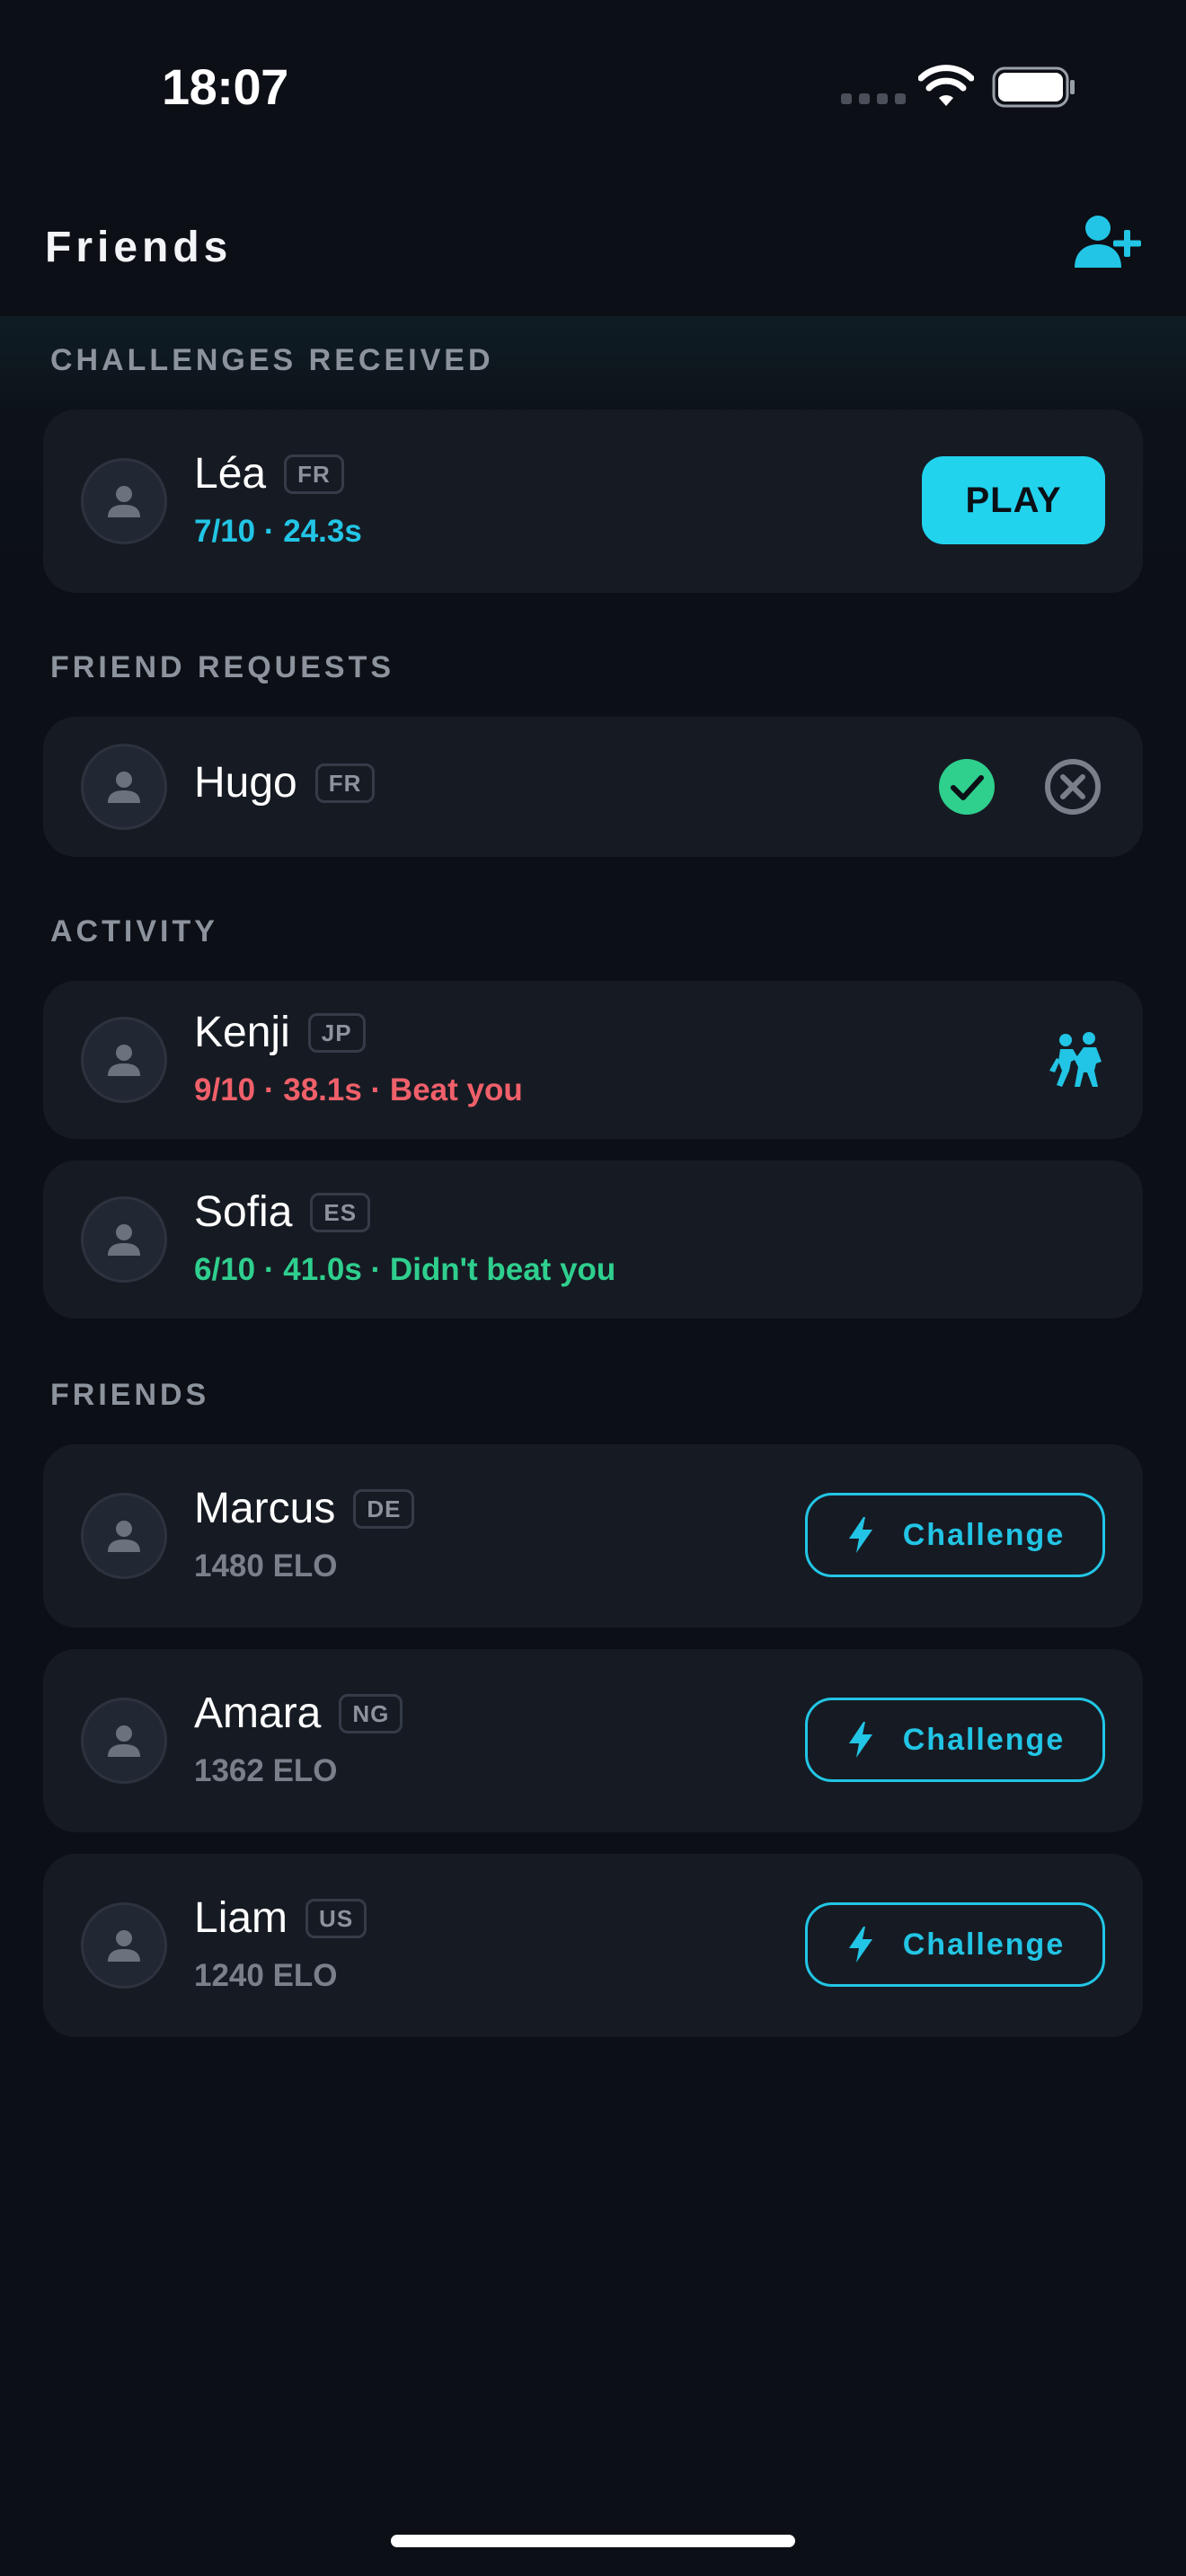  I want to click on check-circle-icon, so click(967, 787).